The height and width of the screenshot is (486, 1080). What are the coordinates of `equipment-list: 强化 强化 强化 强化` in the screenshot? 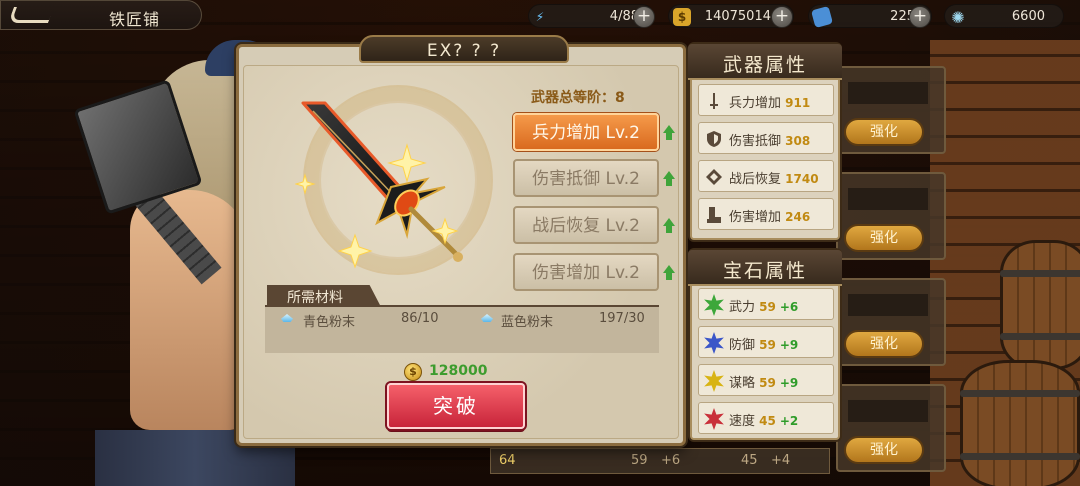 It's located at (891, 256).